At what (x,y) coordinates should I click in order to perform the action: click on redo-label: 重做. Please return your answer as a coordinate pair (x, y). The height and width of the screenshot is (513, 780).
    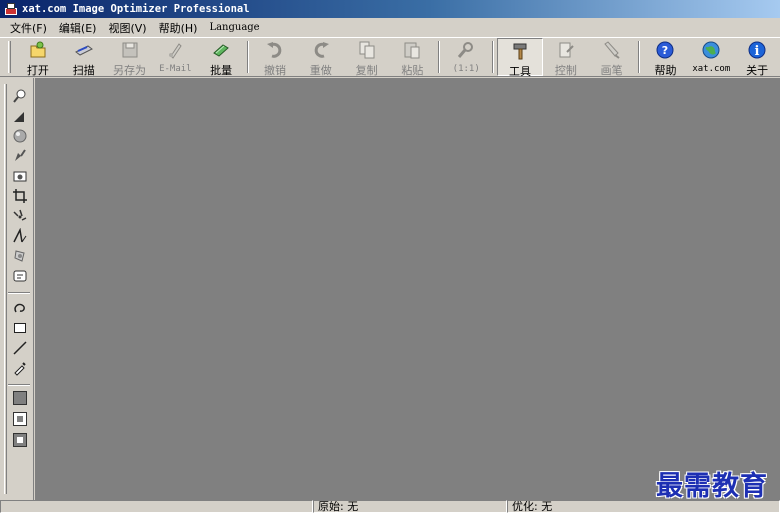
    Looking at the image, I should click on (320, 70).